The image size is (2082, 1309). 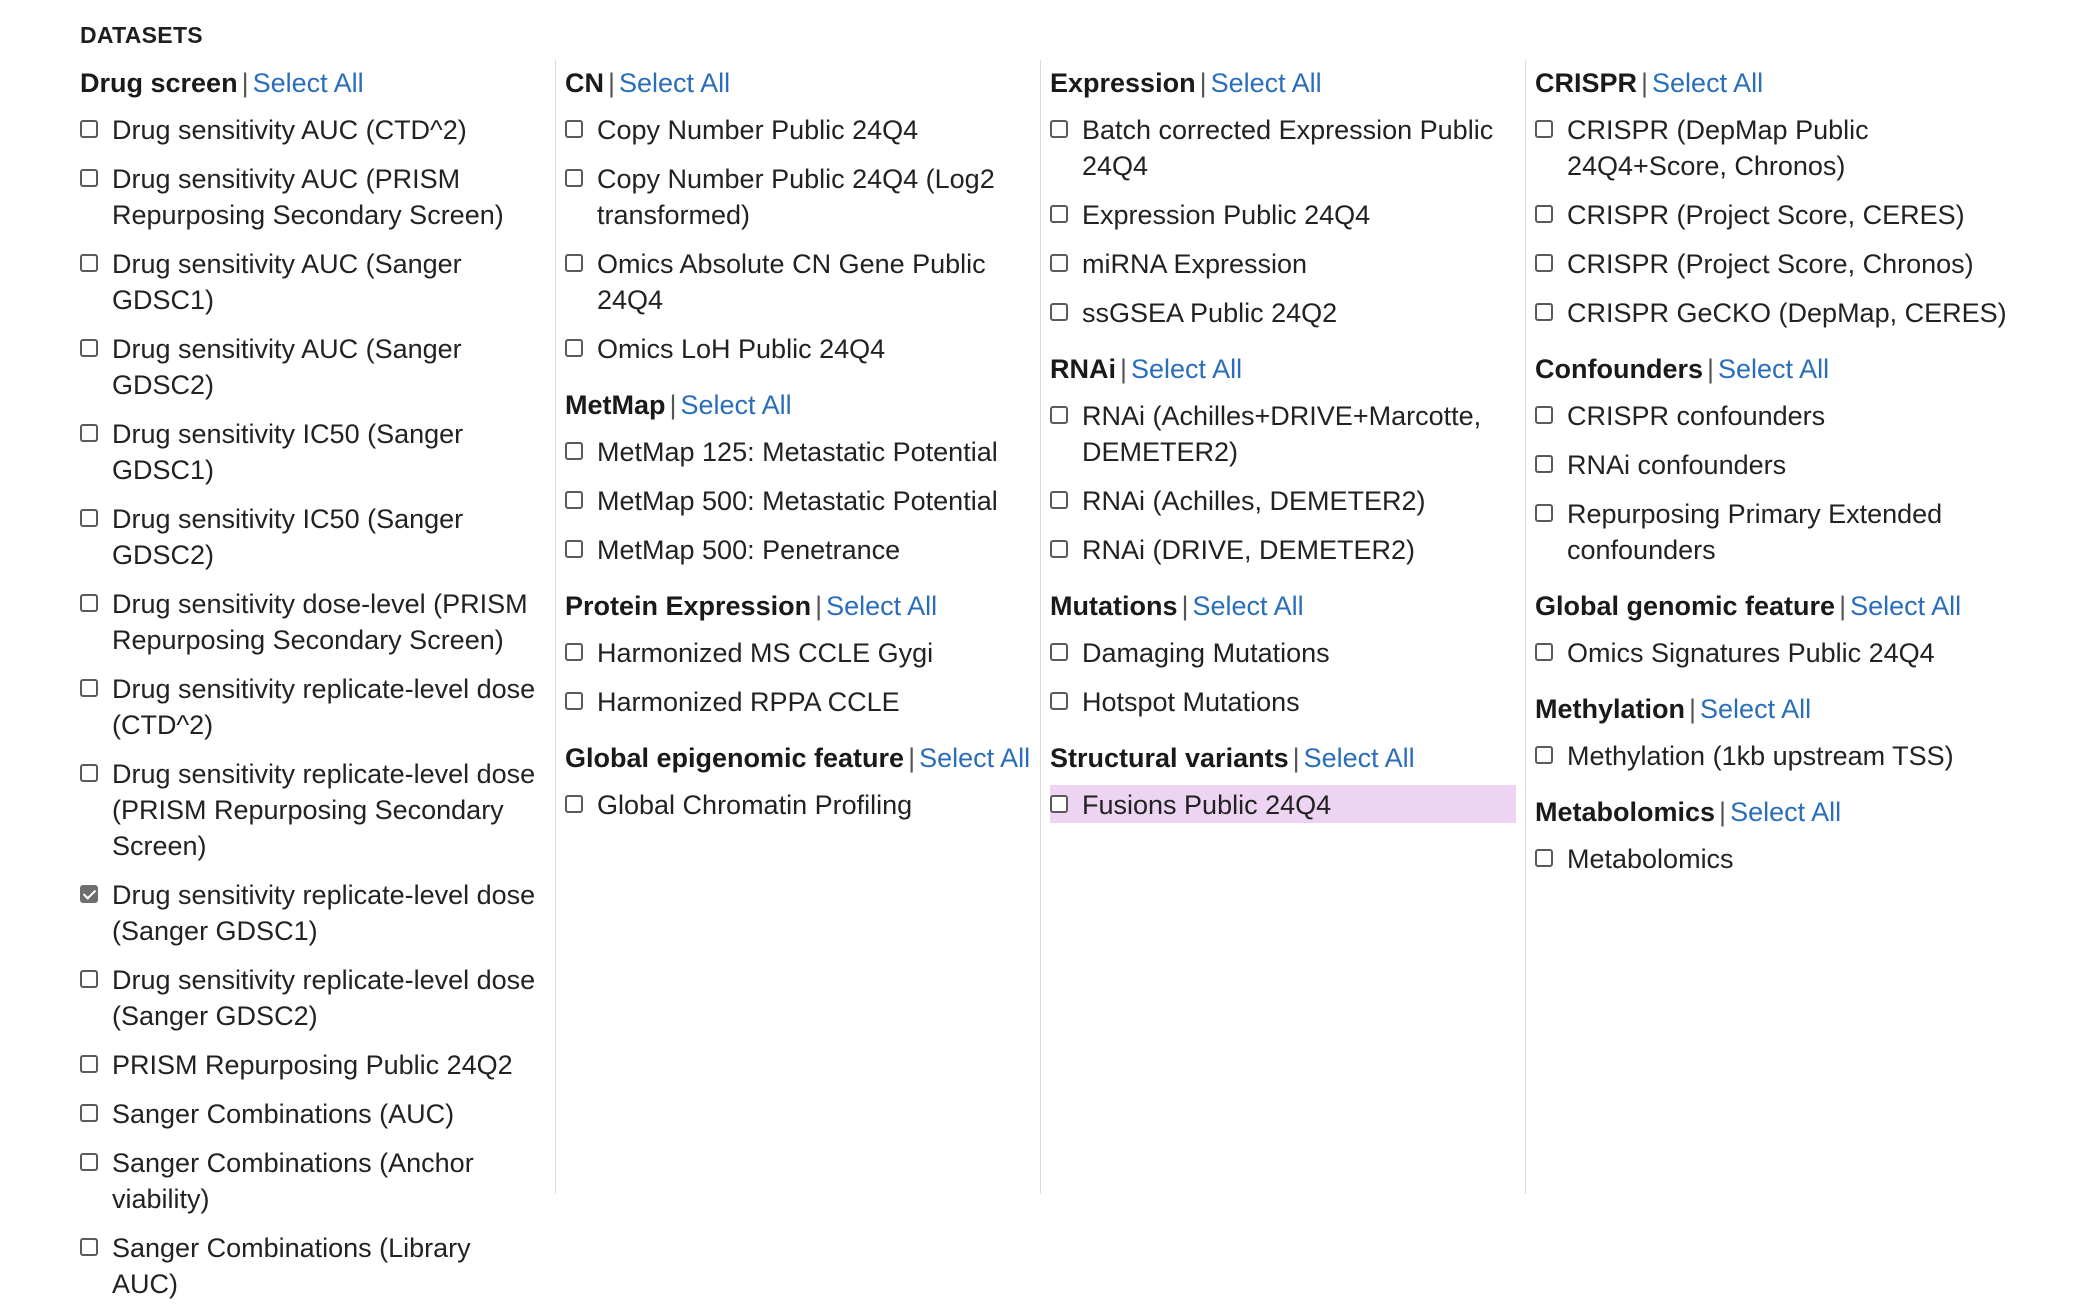 I want to click on dataset-option: PRISM Repurposing Public 24Q2, so click(x=317, y=1065).